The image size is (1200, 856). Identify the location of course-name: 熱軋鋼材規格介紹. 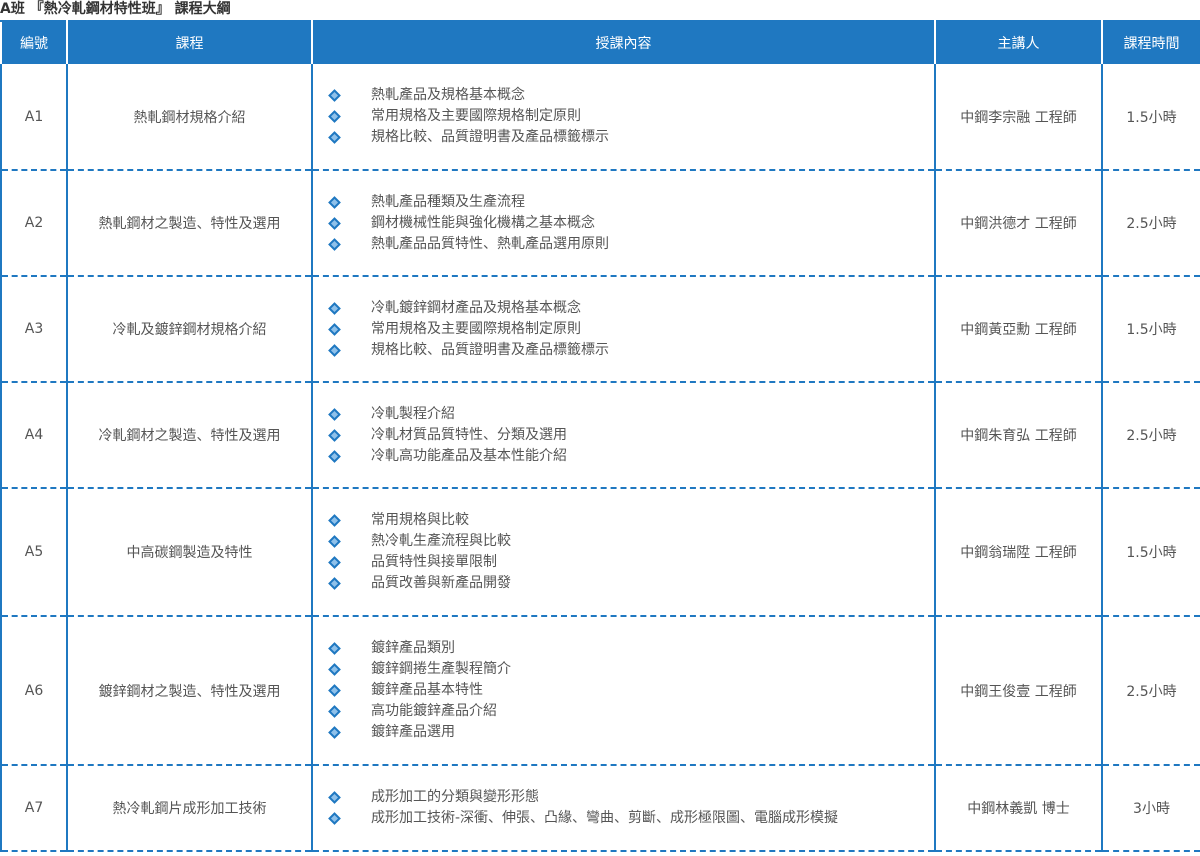
(189, 117).